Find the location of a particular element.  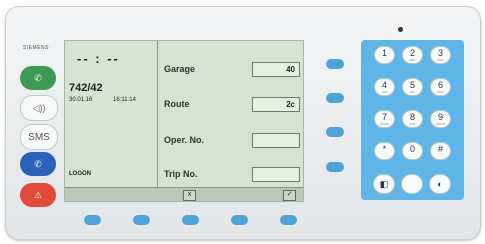

speaker-icon: ◁)) is located at coordinates (39, 107).